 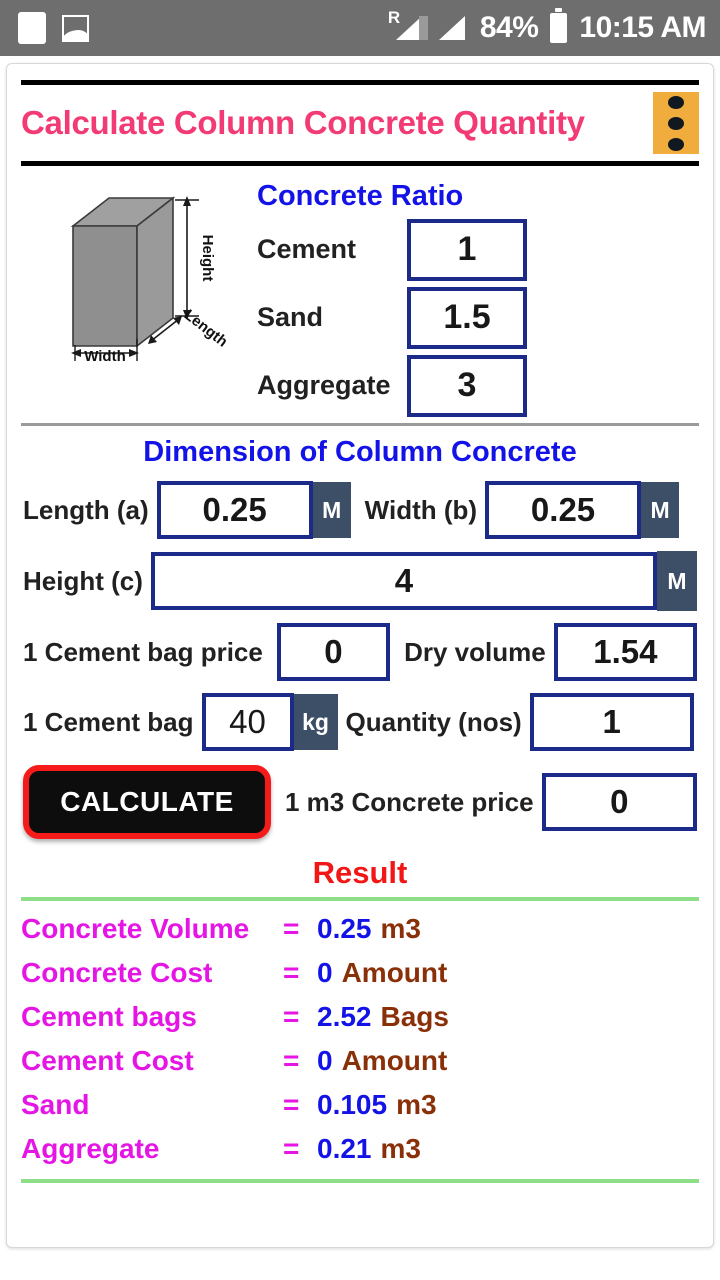 What do you see at coordinates (467, 317) in the screenshot?
I see `ratio-input-sand: 1.5` at bounding box center [467, 317].